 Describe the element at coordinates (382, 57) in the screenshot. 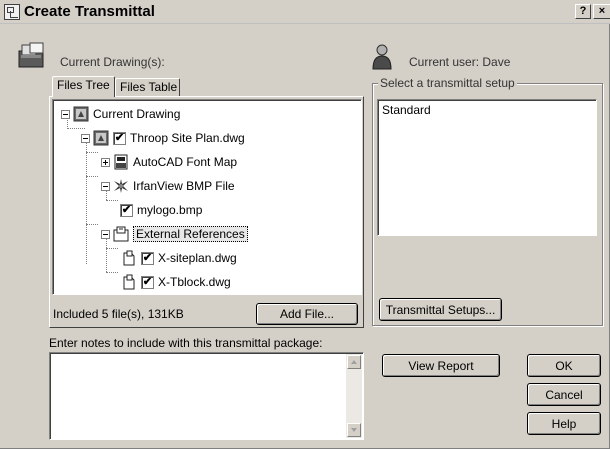

I see `user-icon` at that location.